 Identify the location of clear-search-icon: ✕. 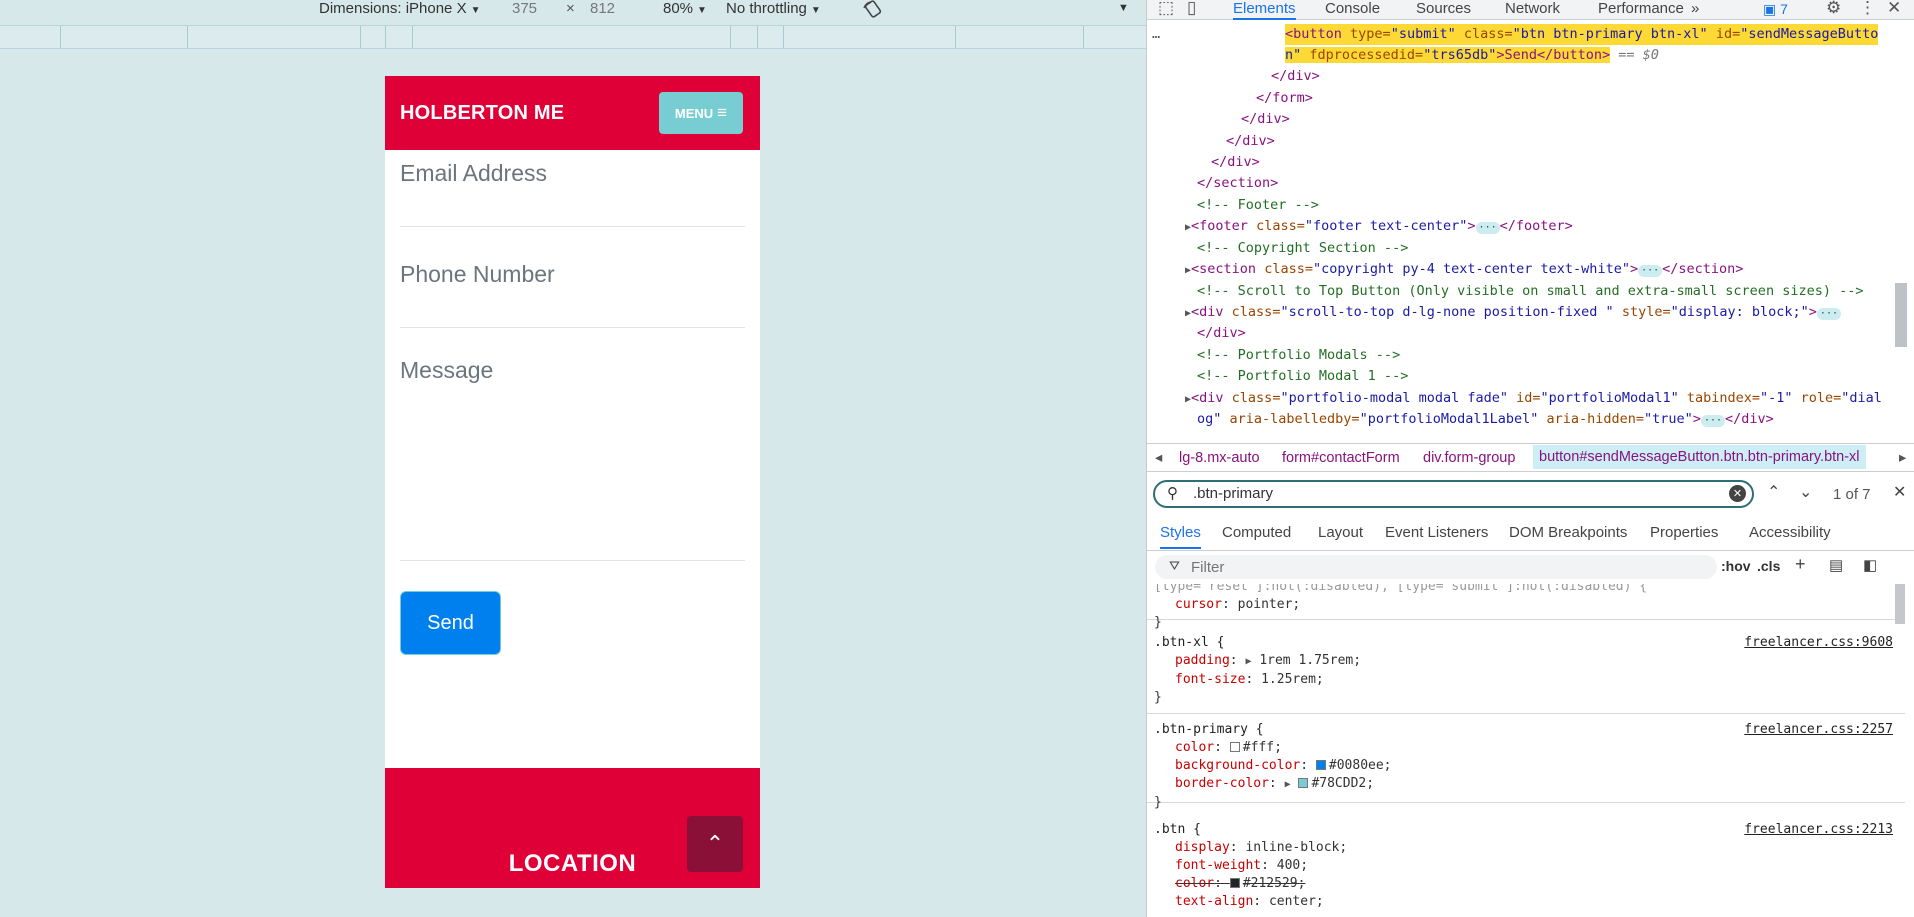
(1737, 493).